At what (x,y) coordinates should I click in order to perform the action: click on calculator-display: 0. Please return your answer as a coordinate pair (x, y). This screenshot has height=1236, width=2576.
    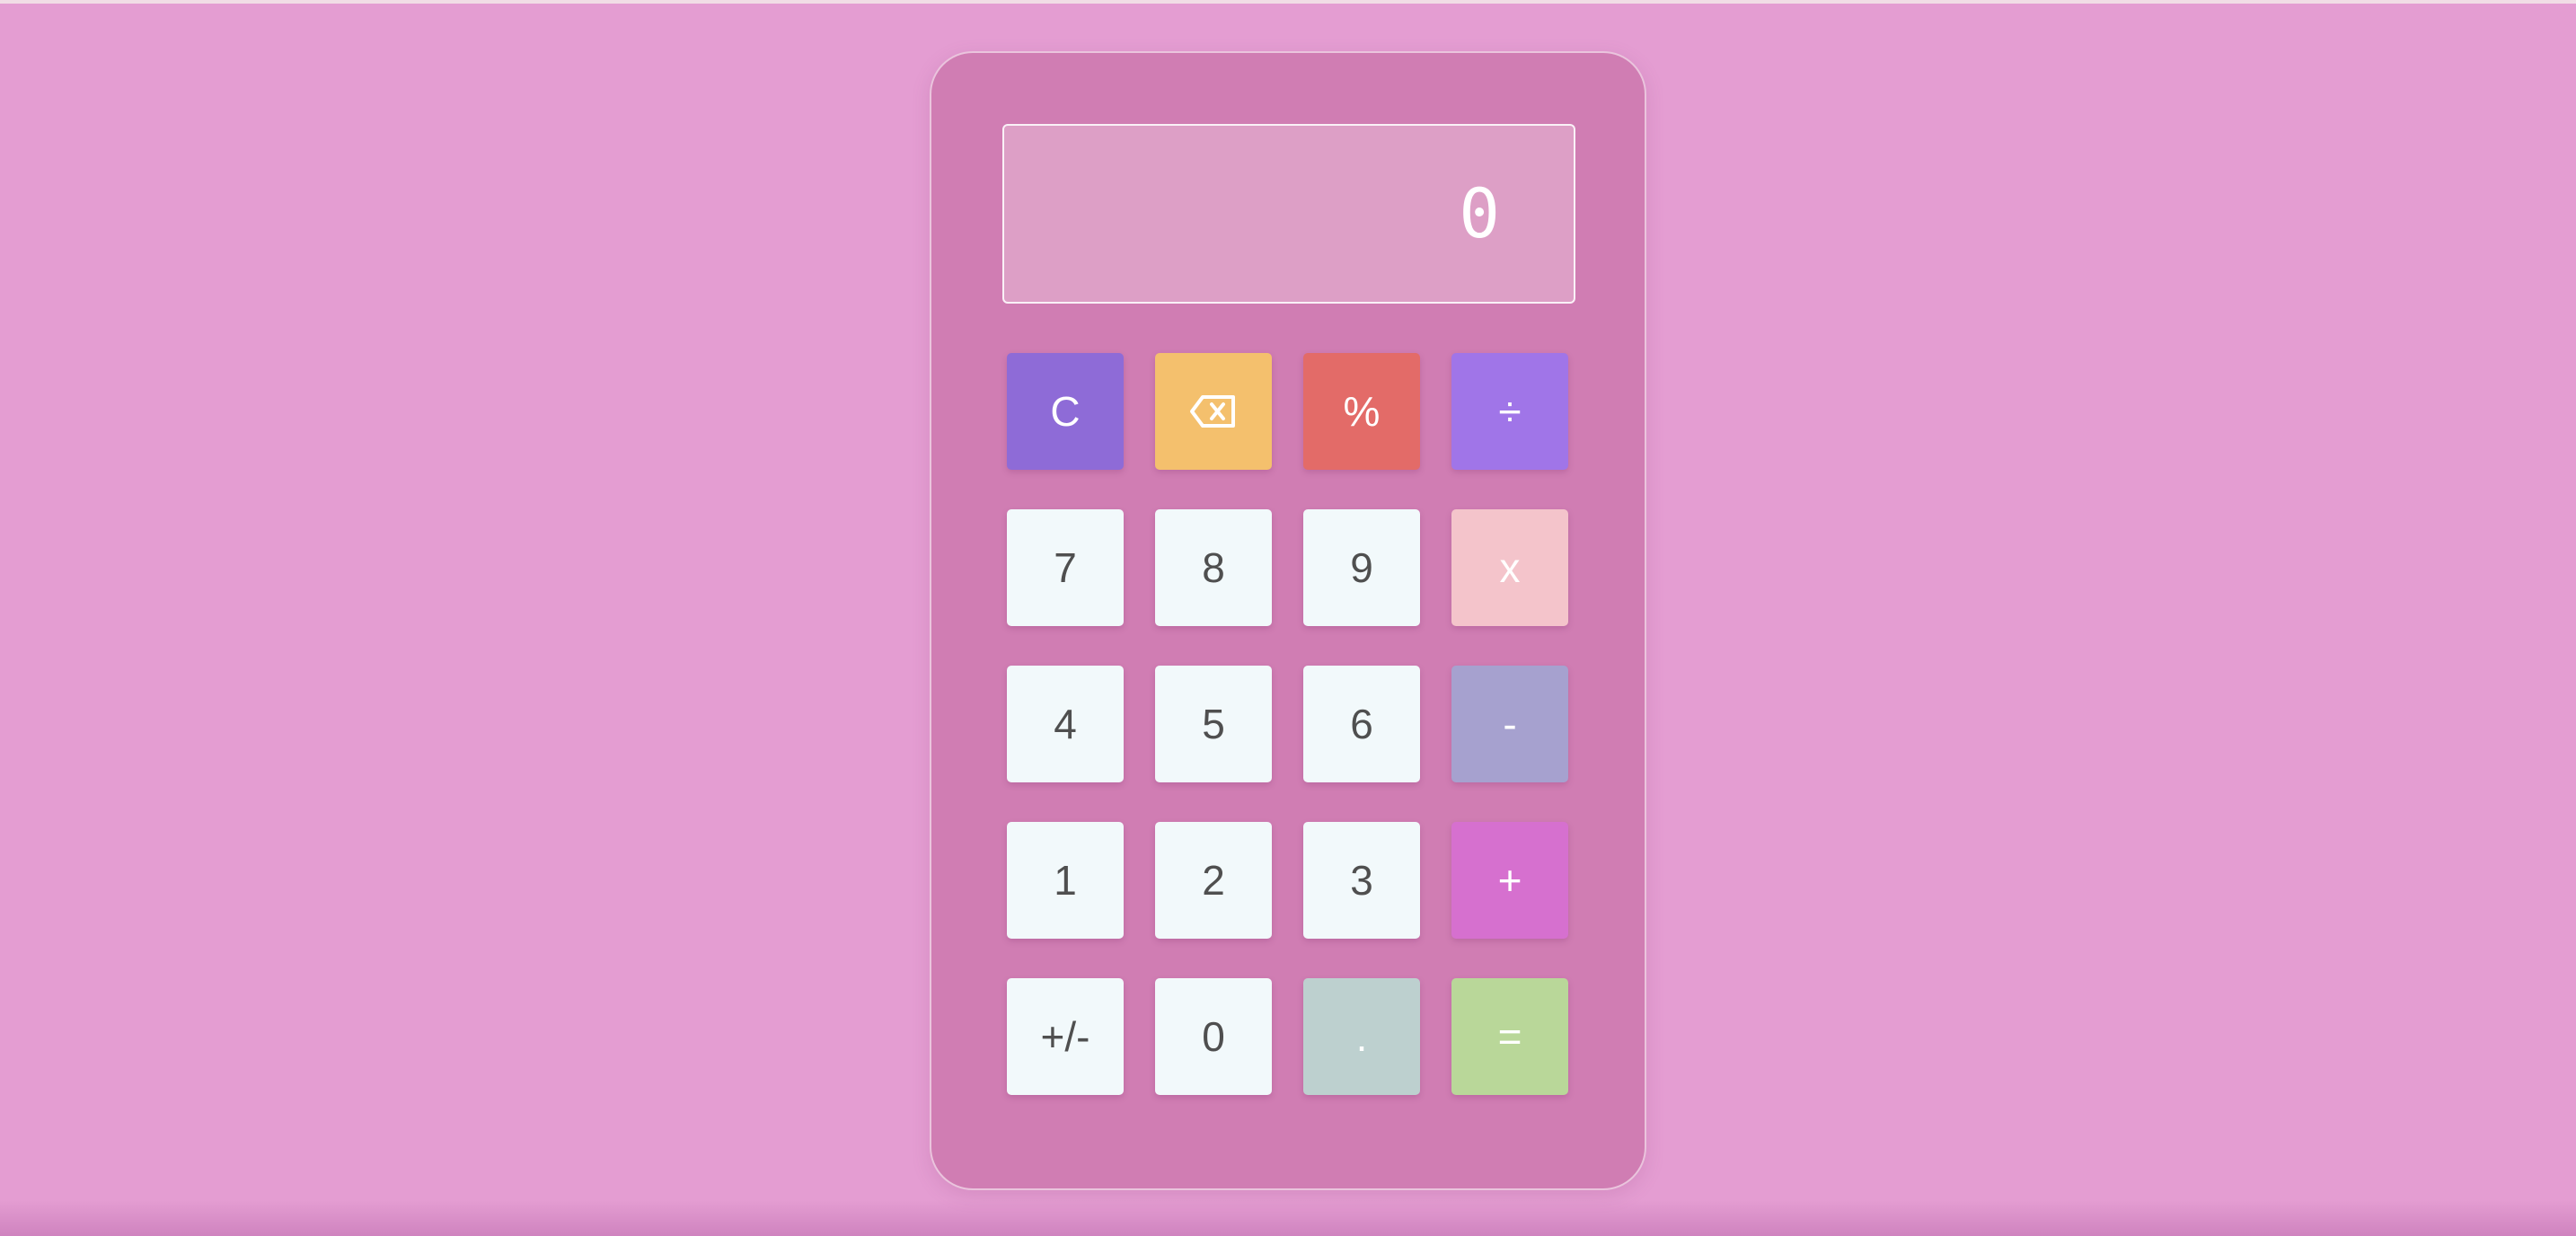
    Looking at the image, I should click on (1288, 214).